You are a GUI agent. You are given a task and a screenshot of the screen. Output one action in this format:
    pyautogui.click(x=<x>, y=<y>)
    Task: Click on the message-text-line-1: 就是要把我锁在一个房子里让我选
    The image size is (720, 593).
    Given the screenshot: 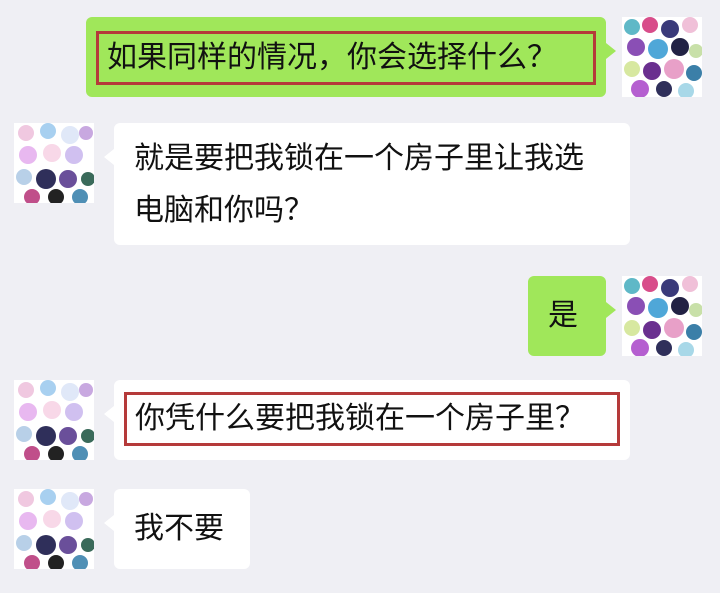 What is the action you would take?
    pyautogui.click(x=359, y=158)
    